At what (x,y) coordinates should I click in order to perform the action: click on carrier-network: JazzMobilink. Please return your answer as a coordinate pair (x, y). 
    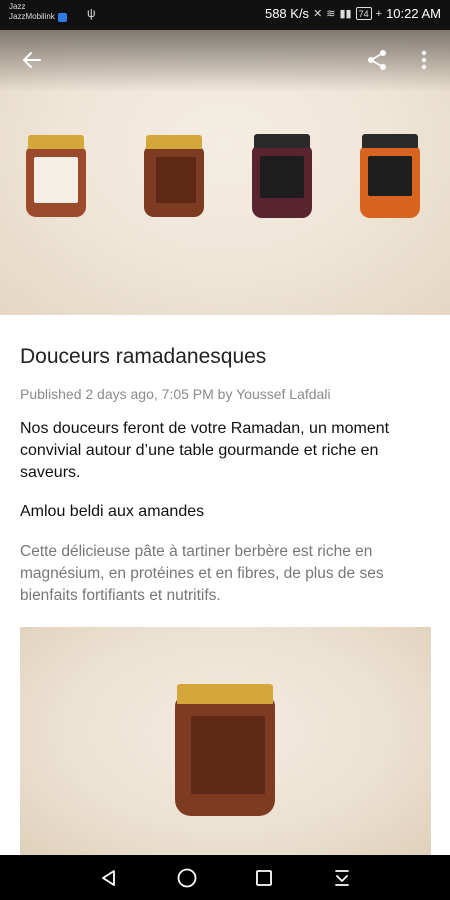
    Looking at the image, I should click on (32, 16).